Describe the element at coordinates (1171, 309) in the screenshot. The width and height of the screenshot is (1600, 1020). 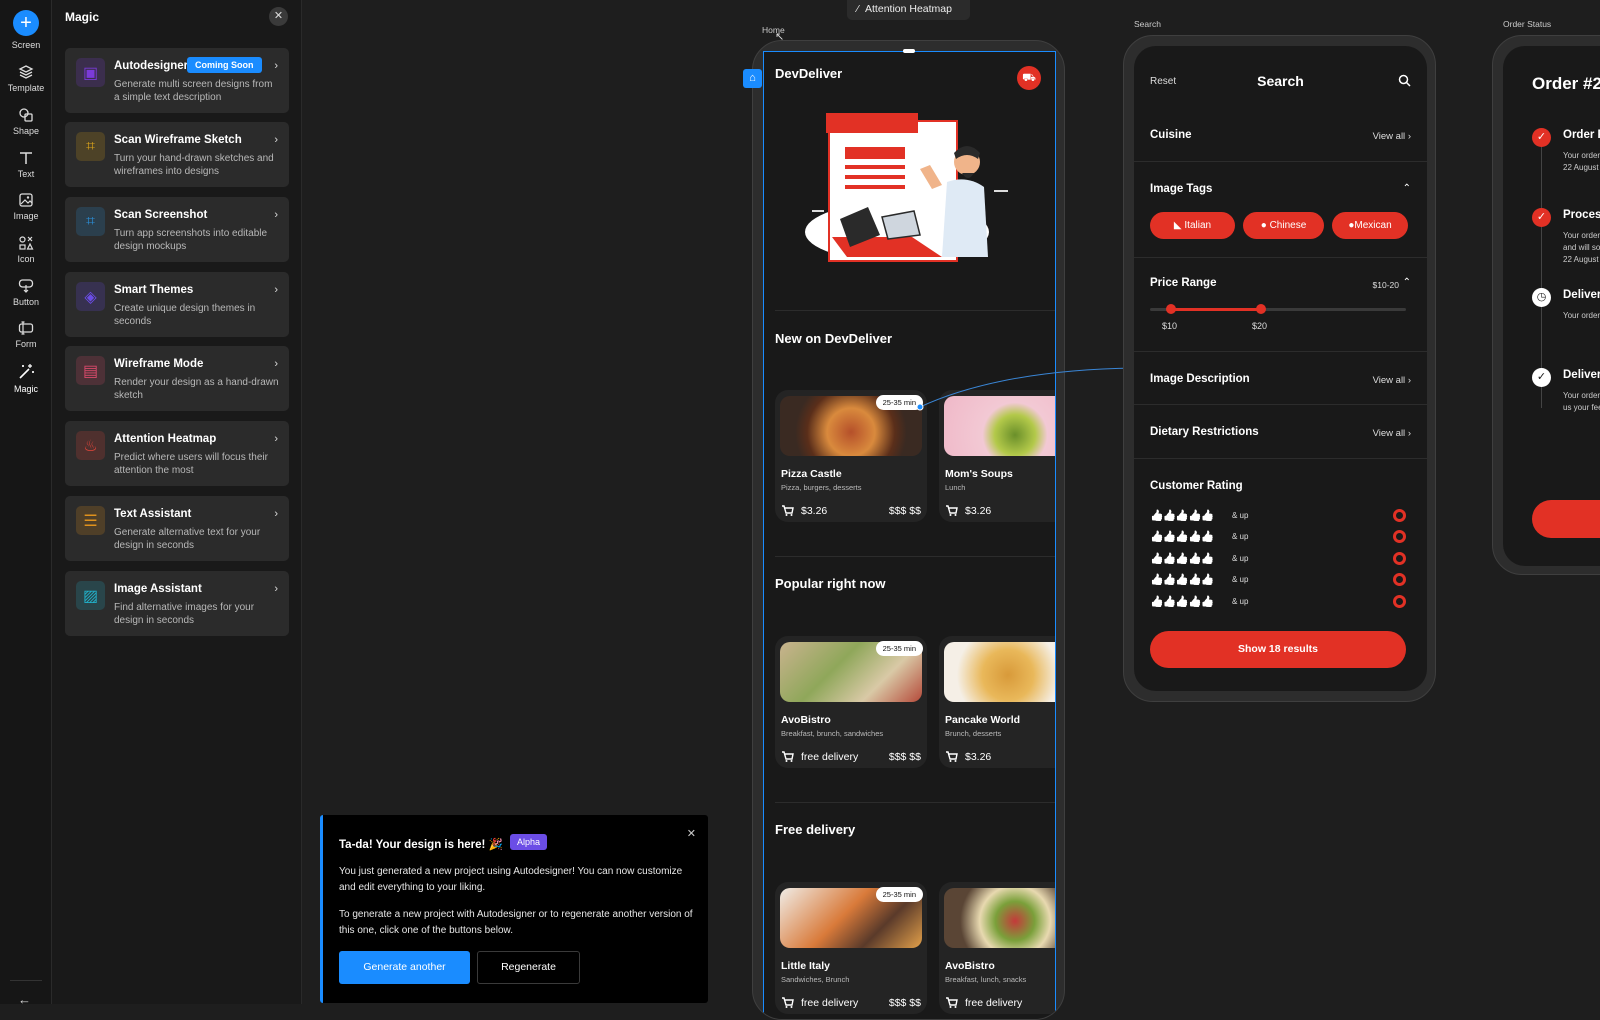
I see `price-slider-min-handle` at that location.